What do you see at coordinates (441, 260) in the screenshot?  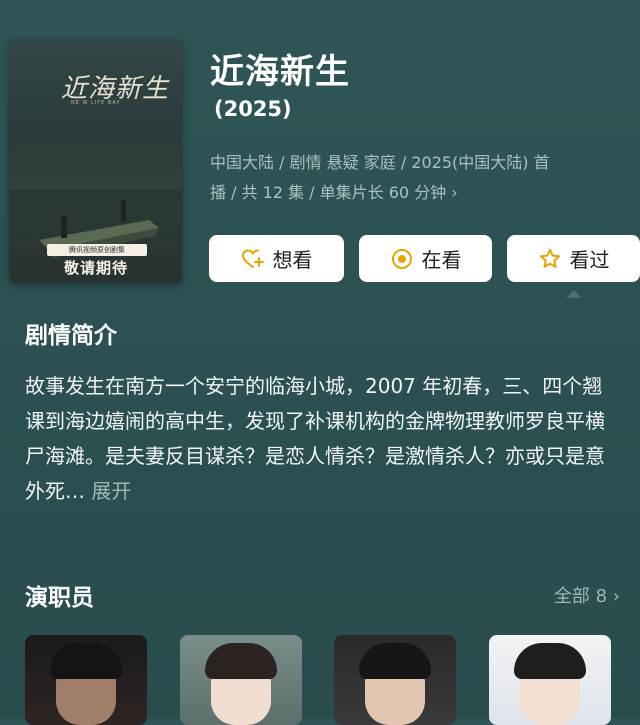 I see `watching-label: 在看` at bounding box center [441, 260].